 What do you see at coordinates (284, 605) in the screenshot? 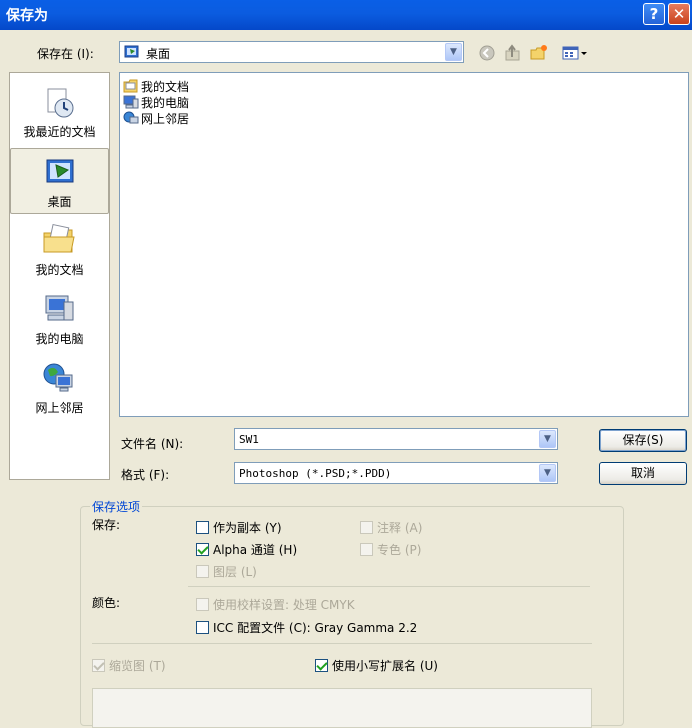
I see `proof-setup-label: 使用校样设置: 处理 CMYK` at bounding box center [284, 605].